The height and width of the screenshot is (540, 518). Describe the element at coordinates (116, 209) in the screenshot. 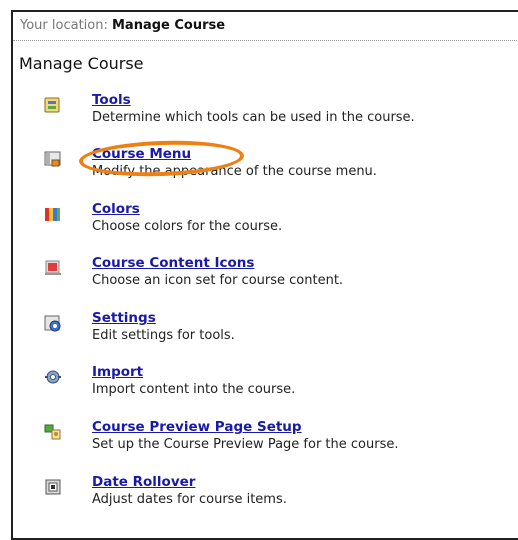

I see `colors-link: Colors` at that location.